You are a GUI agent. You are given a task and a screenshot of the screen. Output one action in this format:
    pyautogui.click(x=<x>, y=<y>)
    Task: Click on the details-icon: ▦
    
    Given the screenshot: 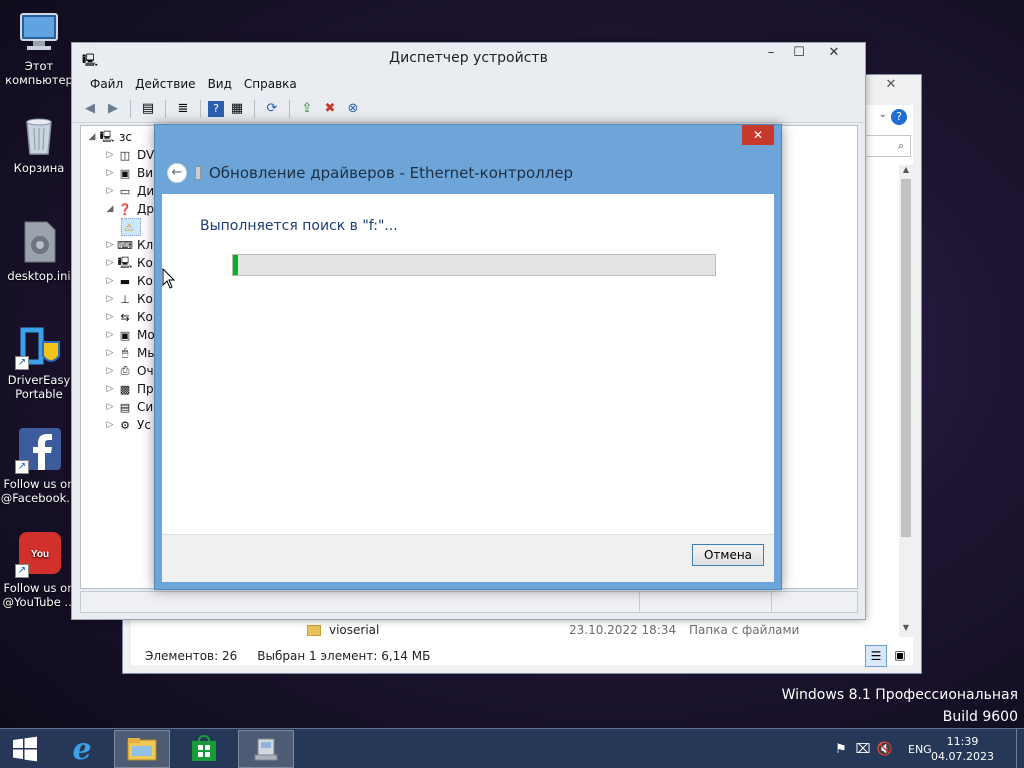 What is the action you would take?
    pyautogui.click(x=237, y=109)
    